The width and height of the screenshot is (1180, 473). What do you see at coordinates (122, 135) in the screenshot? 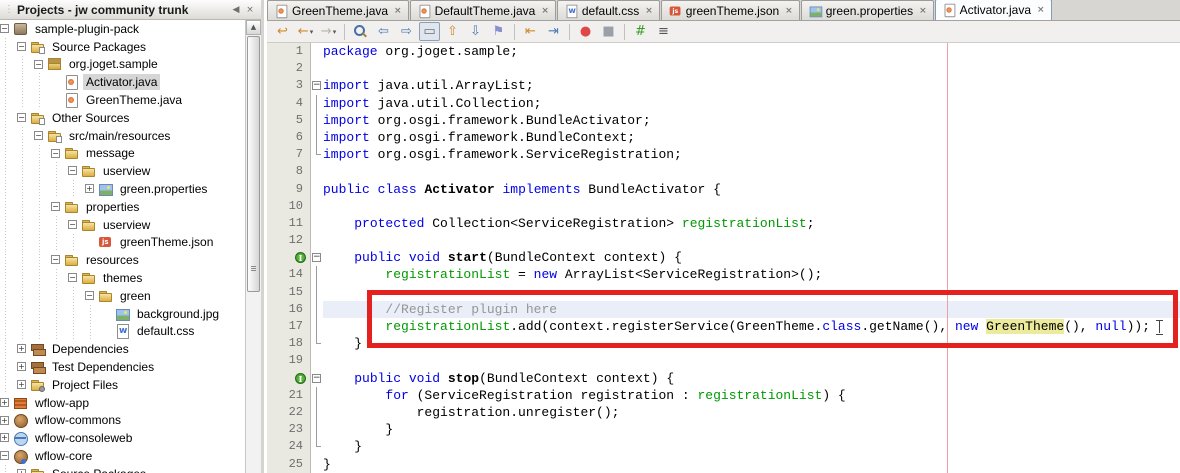
I see `tree-item-src-main-resources: − src/main/resources` at bounding box center [122, 135].